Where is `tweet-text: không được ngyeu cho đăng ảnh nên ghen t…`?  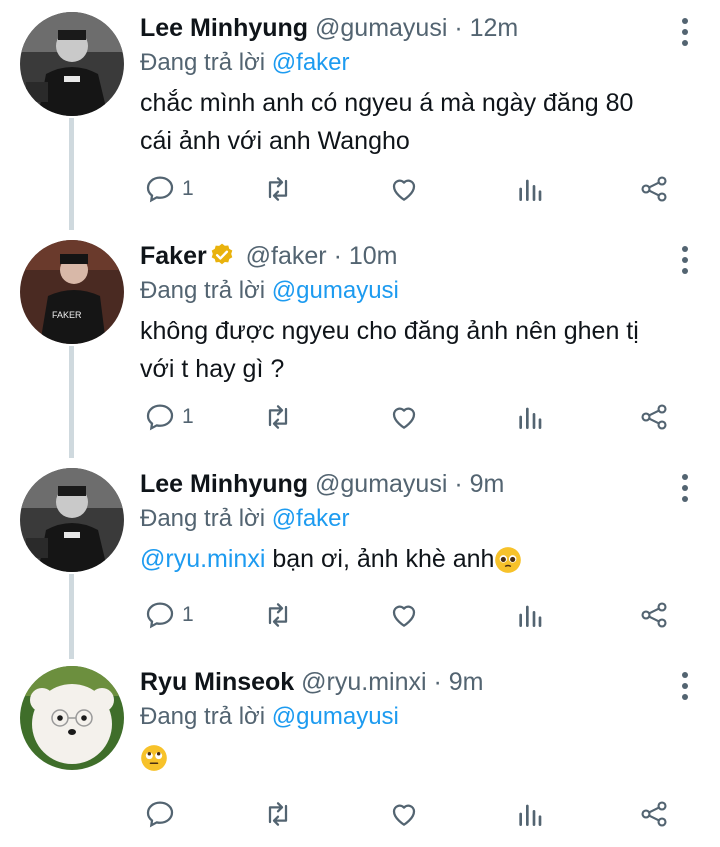
tweet-text: không được ngyeu cho đăng ảnh nên ghen t… is located at coordinates (389, 350).